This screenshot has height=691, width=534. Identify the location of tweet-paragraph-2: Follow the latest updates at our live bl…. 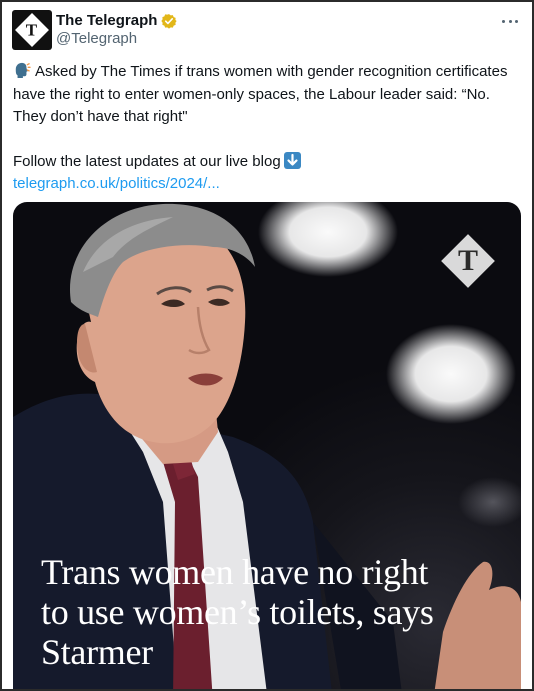
(265, 173).